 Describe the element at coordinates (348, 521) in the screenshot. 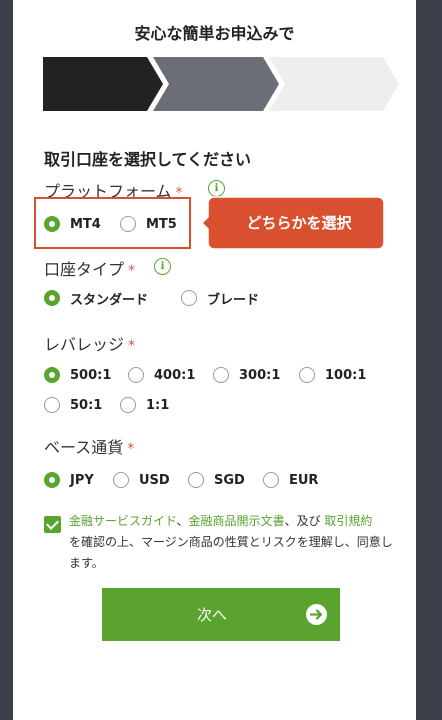

I see `terms-link: 取引規約` at that location.